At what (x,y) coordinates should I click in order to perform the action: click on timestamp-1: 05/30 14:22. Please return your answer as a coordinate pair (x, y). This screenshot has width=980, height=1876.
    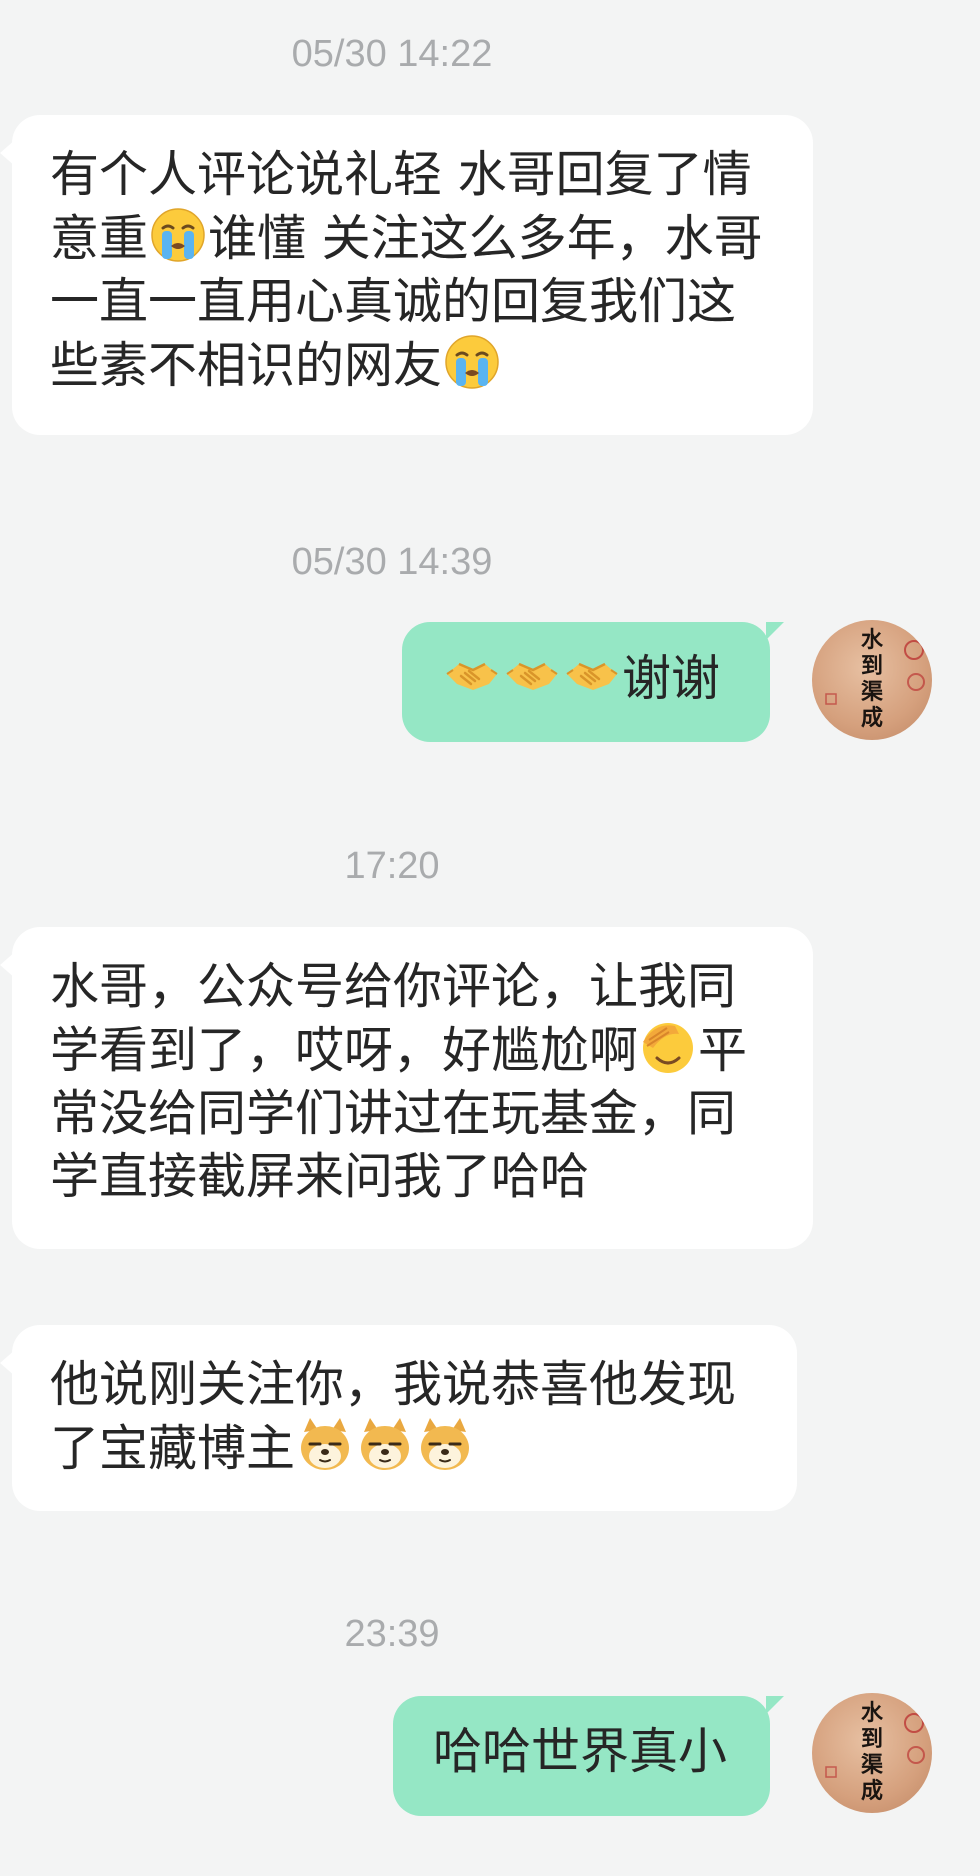
    Looking at the image, I should click on (392, 54).